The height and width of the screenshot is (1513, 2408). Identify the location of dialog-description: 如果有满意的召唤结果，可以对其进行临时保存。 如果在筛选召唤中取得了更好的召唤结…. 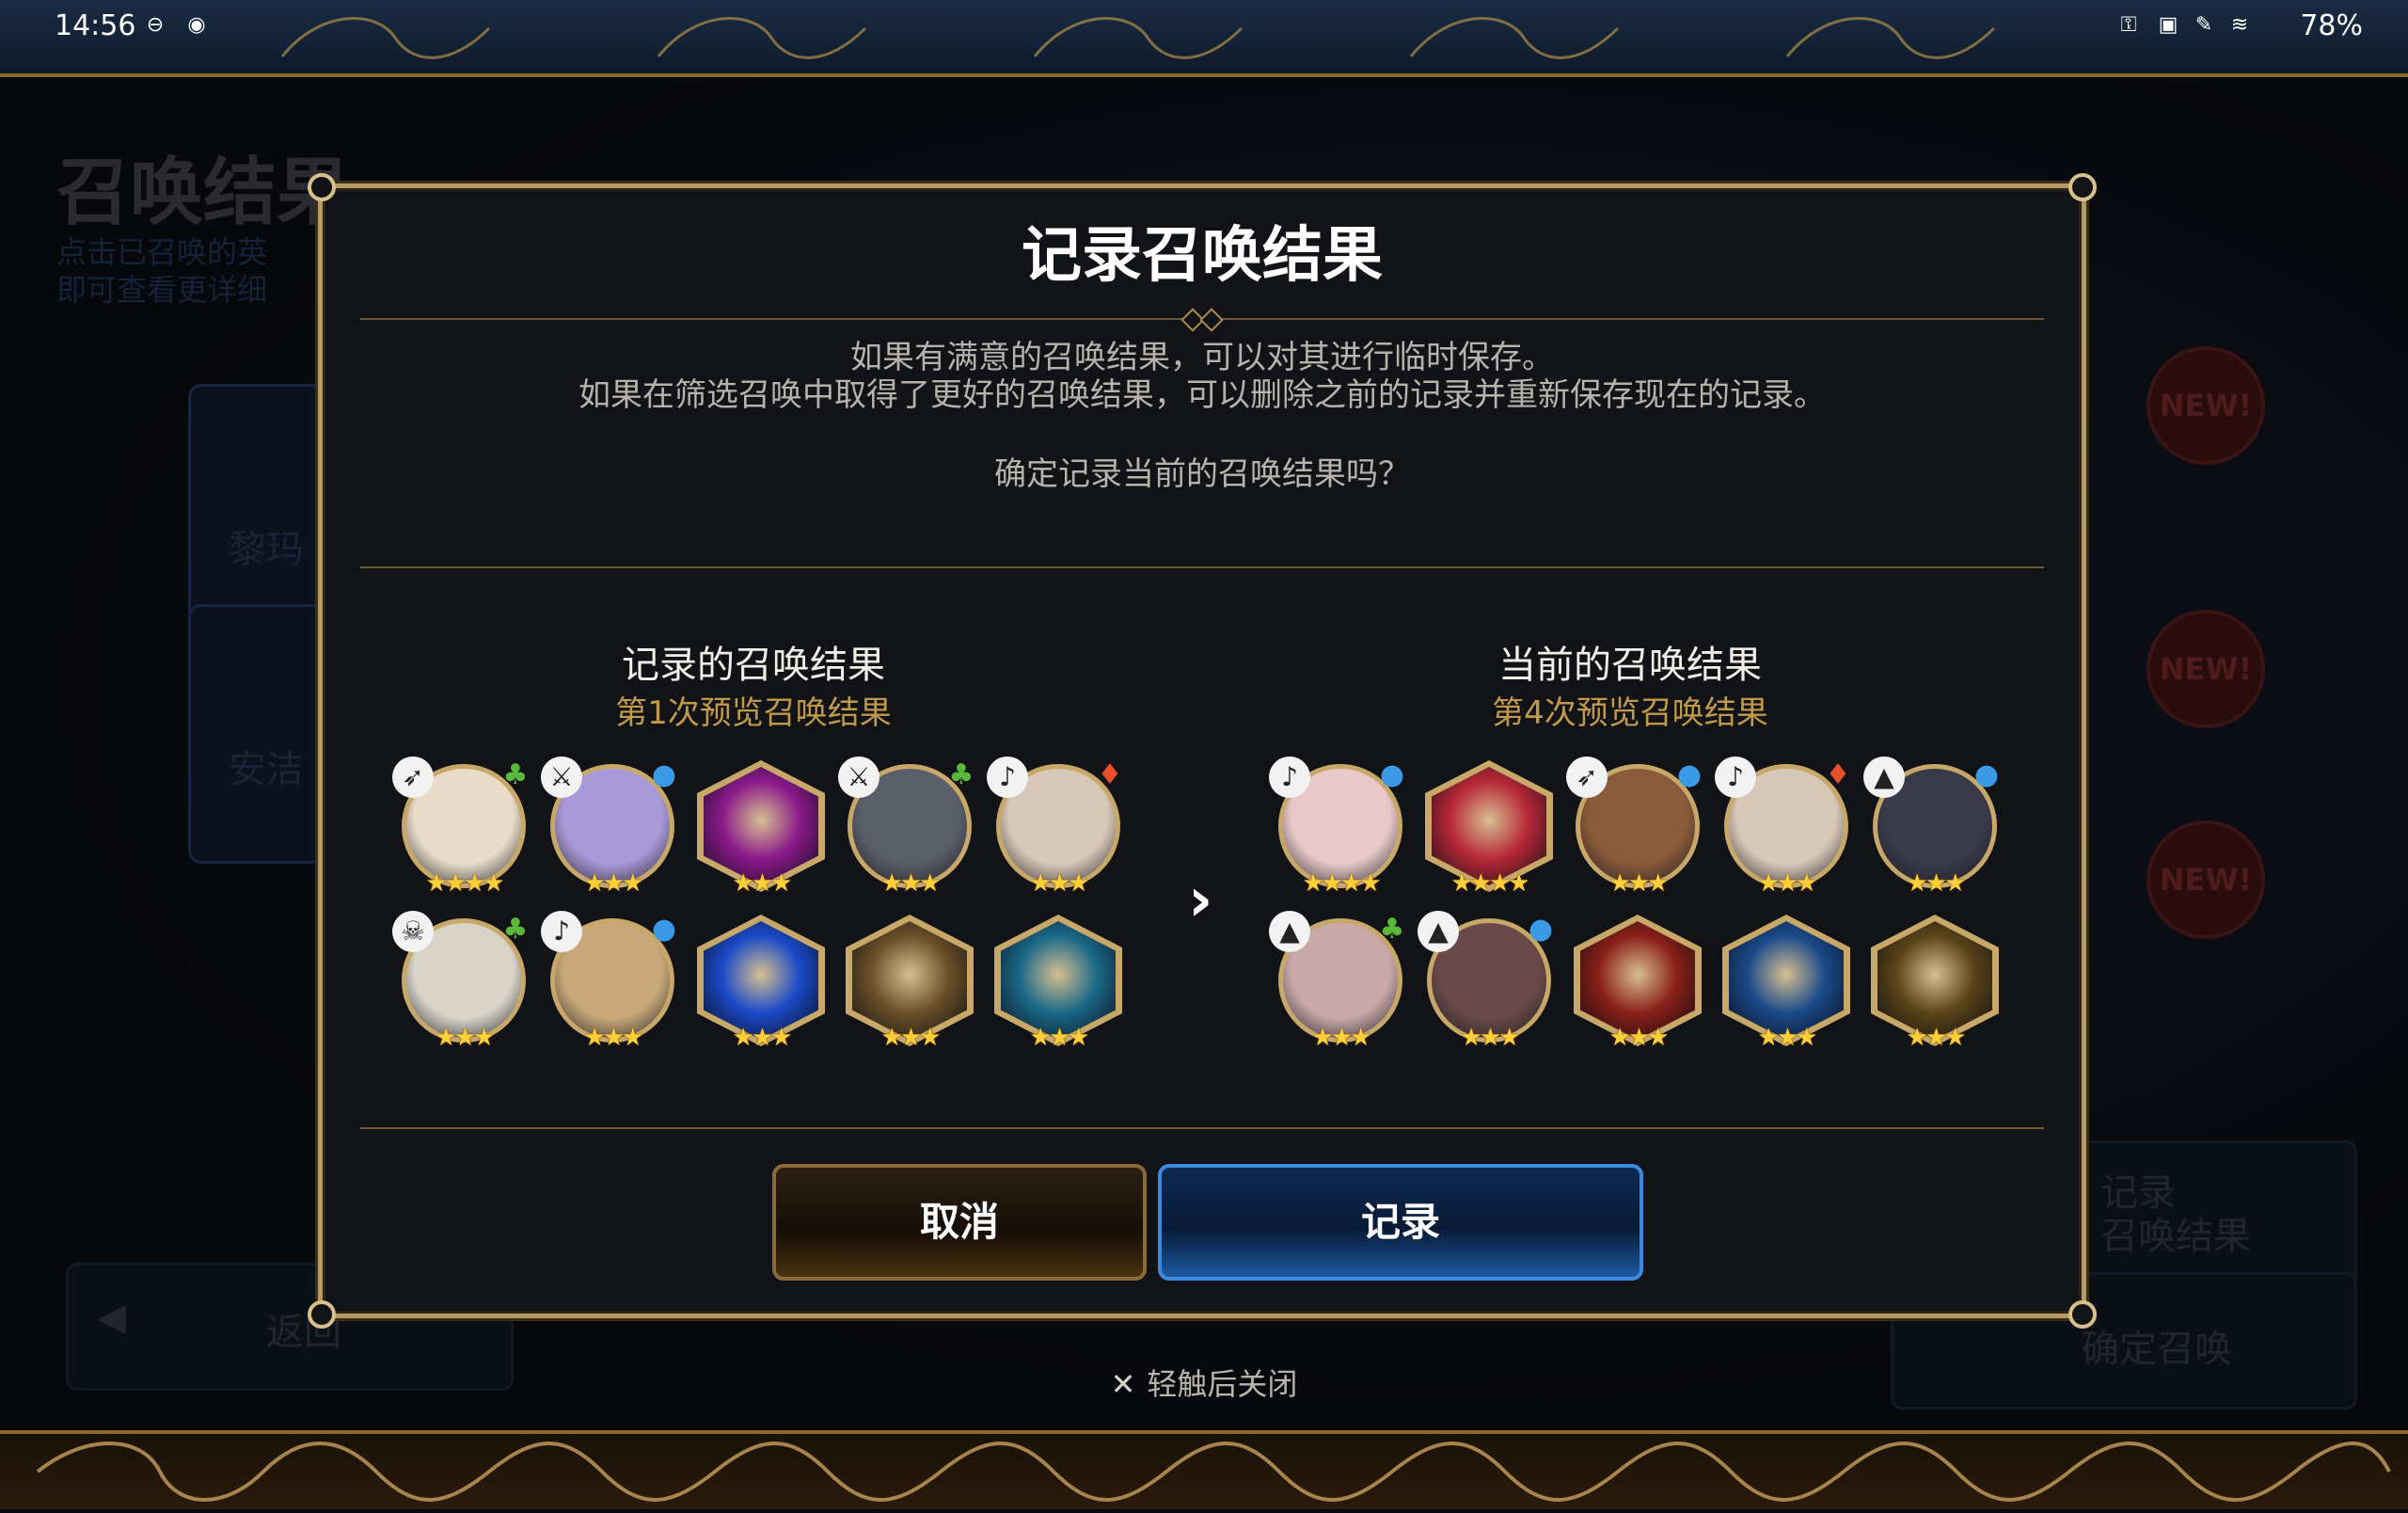
(1202, 376).